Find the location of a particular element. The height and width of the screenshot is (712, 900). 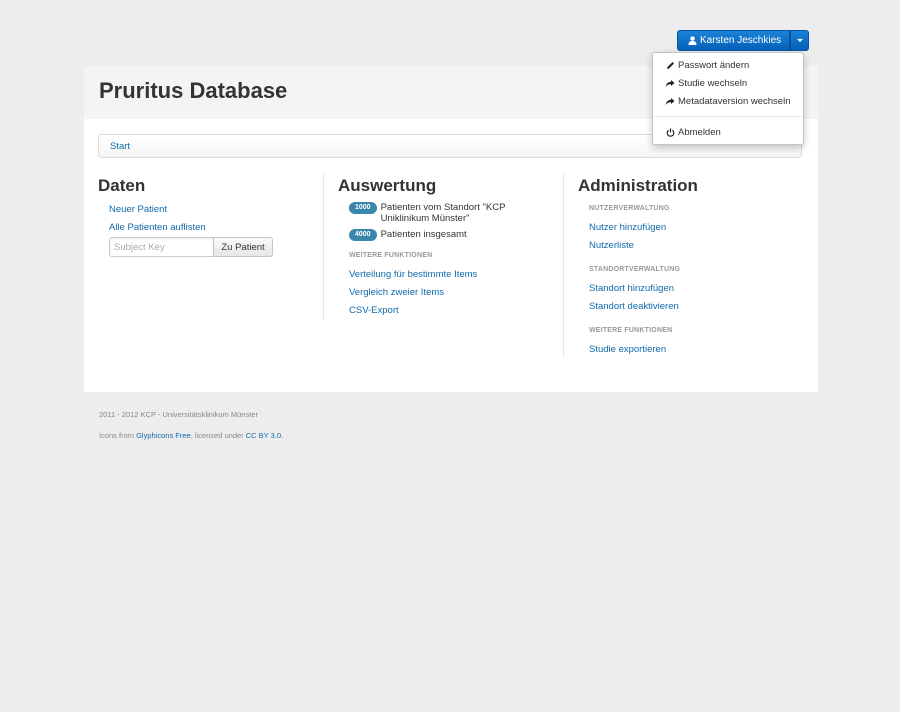

user-button: Karsten Jeschkies is located at coordinates (734, 40).